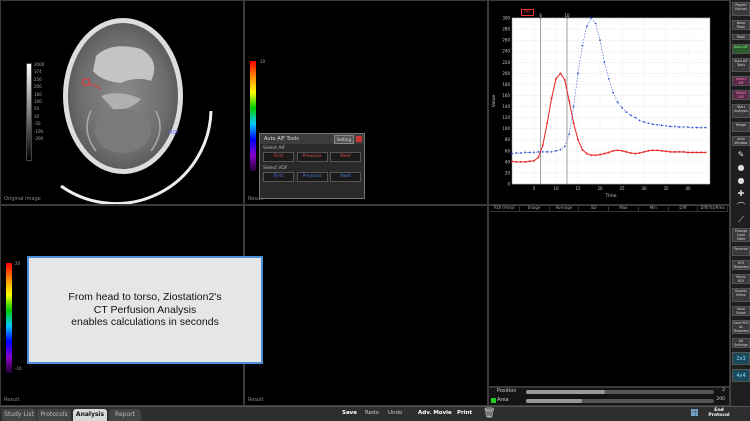  What do you see at coordinates (654, 207) in the screenshot?
I see `table-column-header: Min` at bounding box center [654, 207].